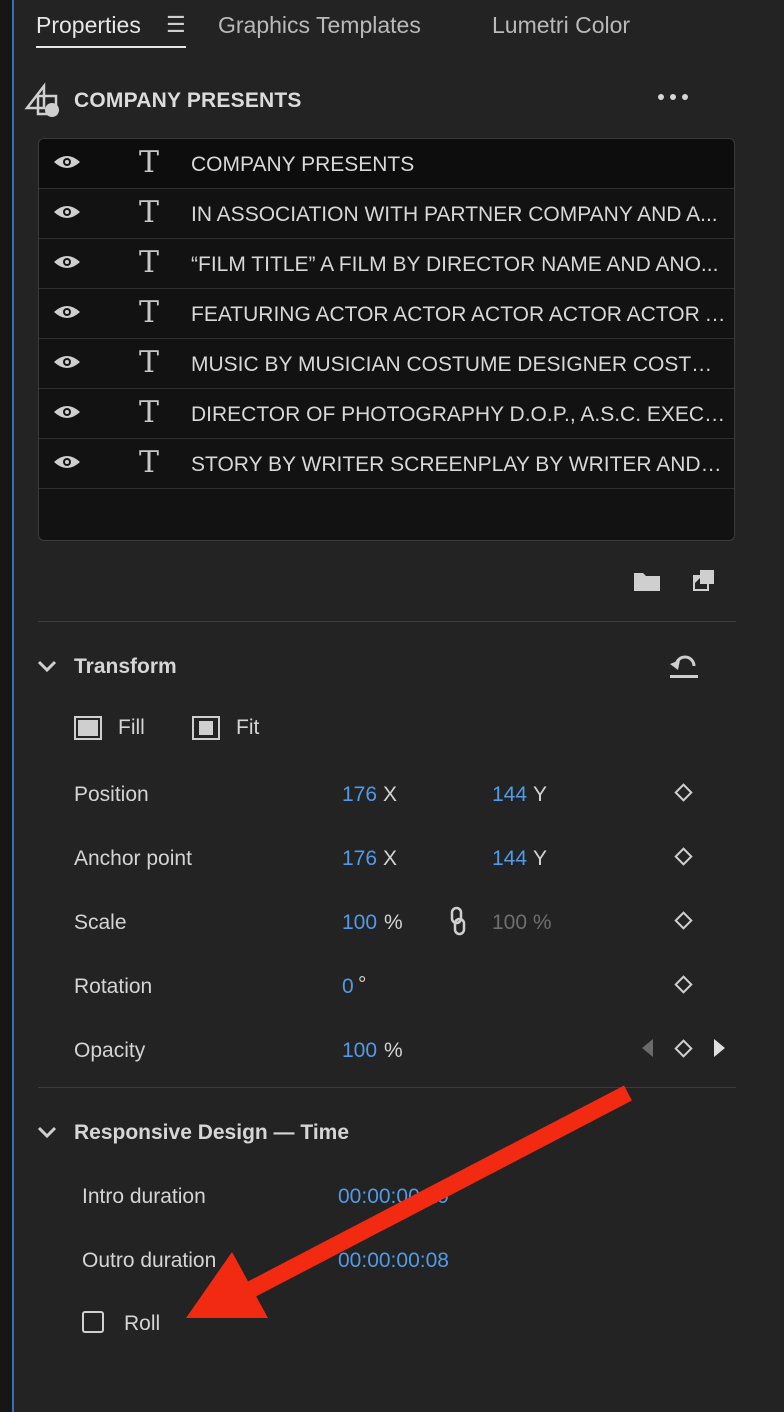 Image resolution: width=784 pixels, height=1412 pixels. I want to click on hamburger-icon: ☰, so click(176, 25).